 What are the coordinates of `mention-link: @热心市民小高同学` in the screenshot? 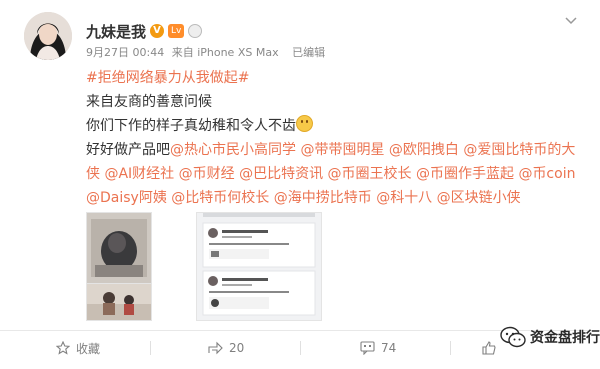 It's located at (233, 150).